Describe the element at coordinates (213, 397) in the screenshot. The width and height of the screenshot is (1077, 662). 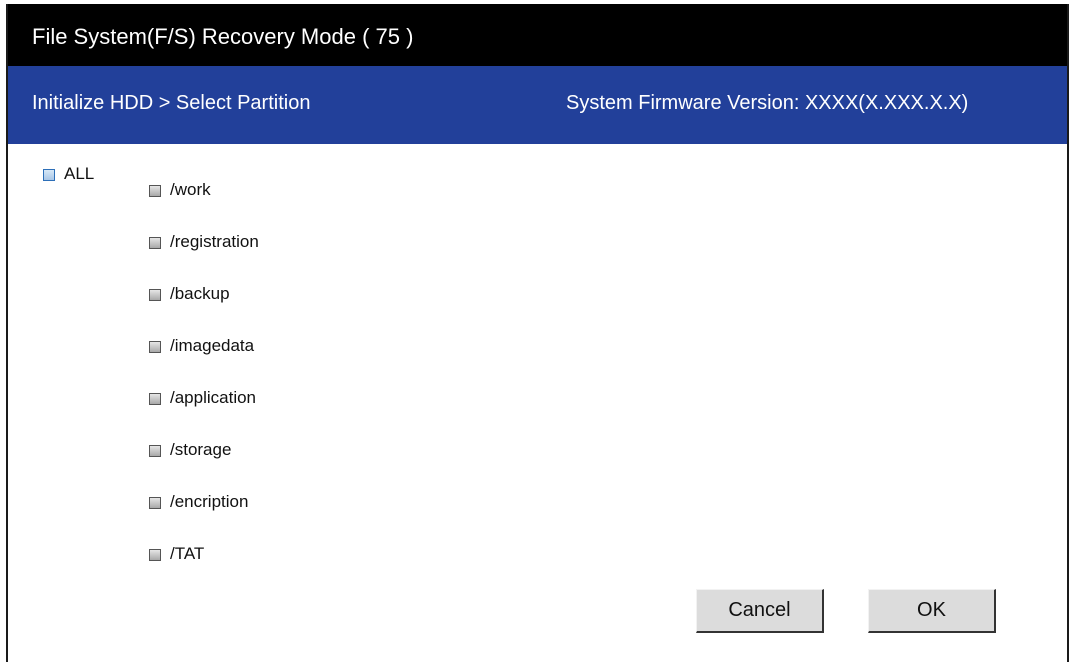
I see `partition-label: /application` at that location.